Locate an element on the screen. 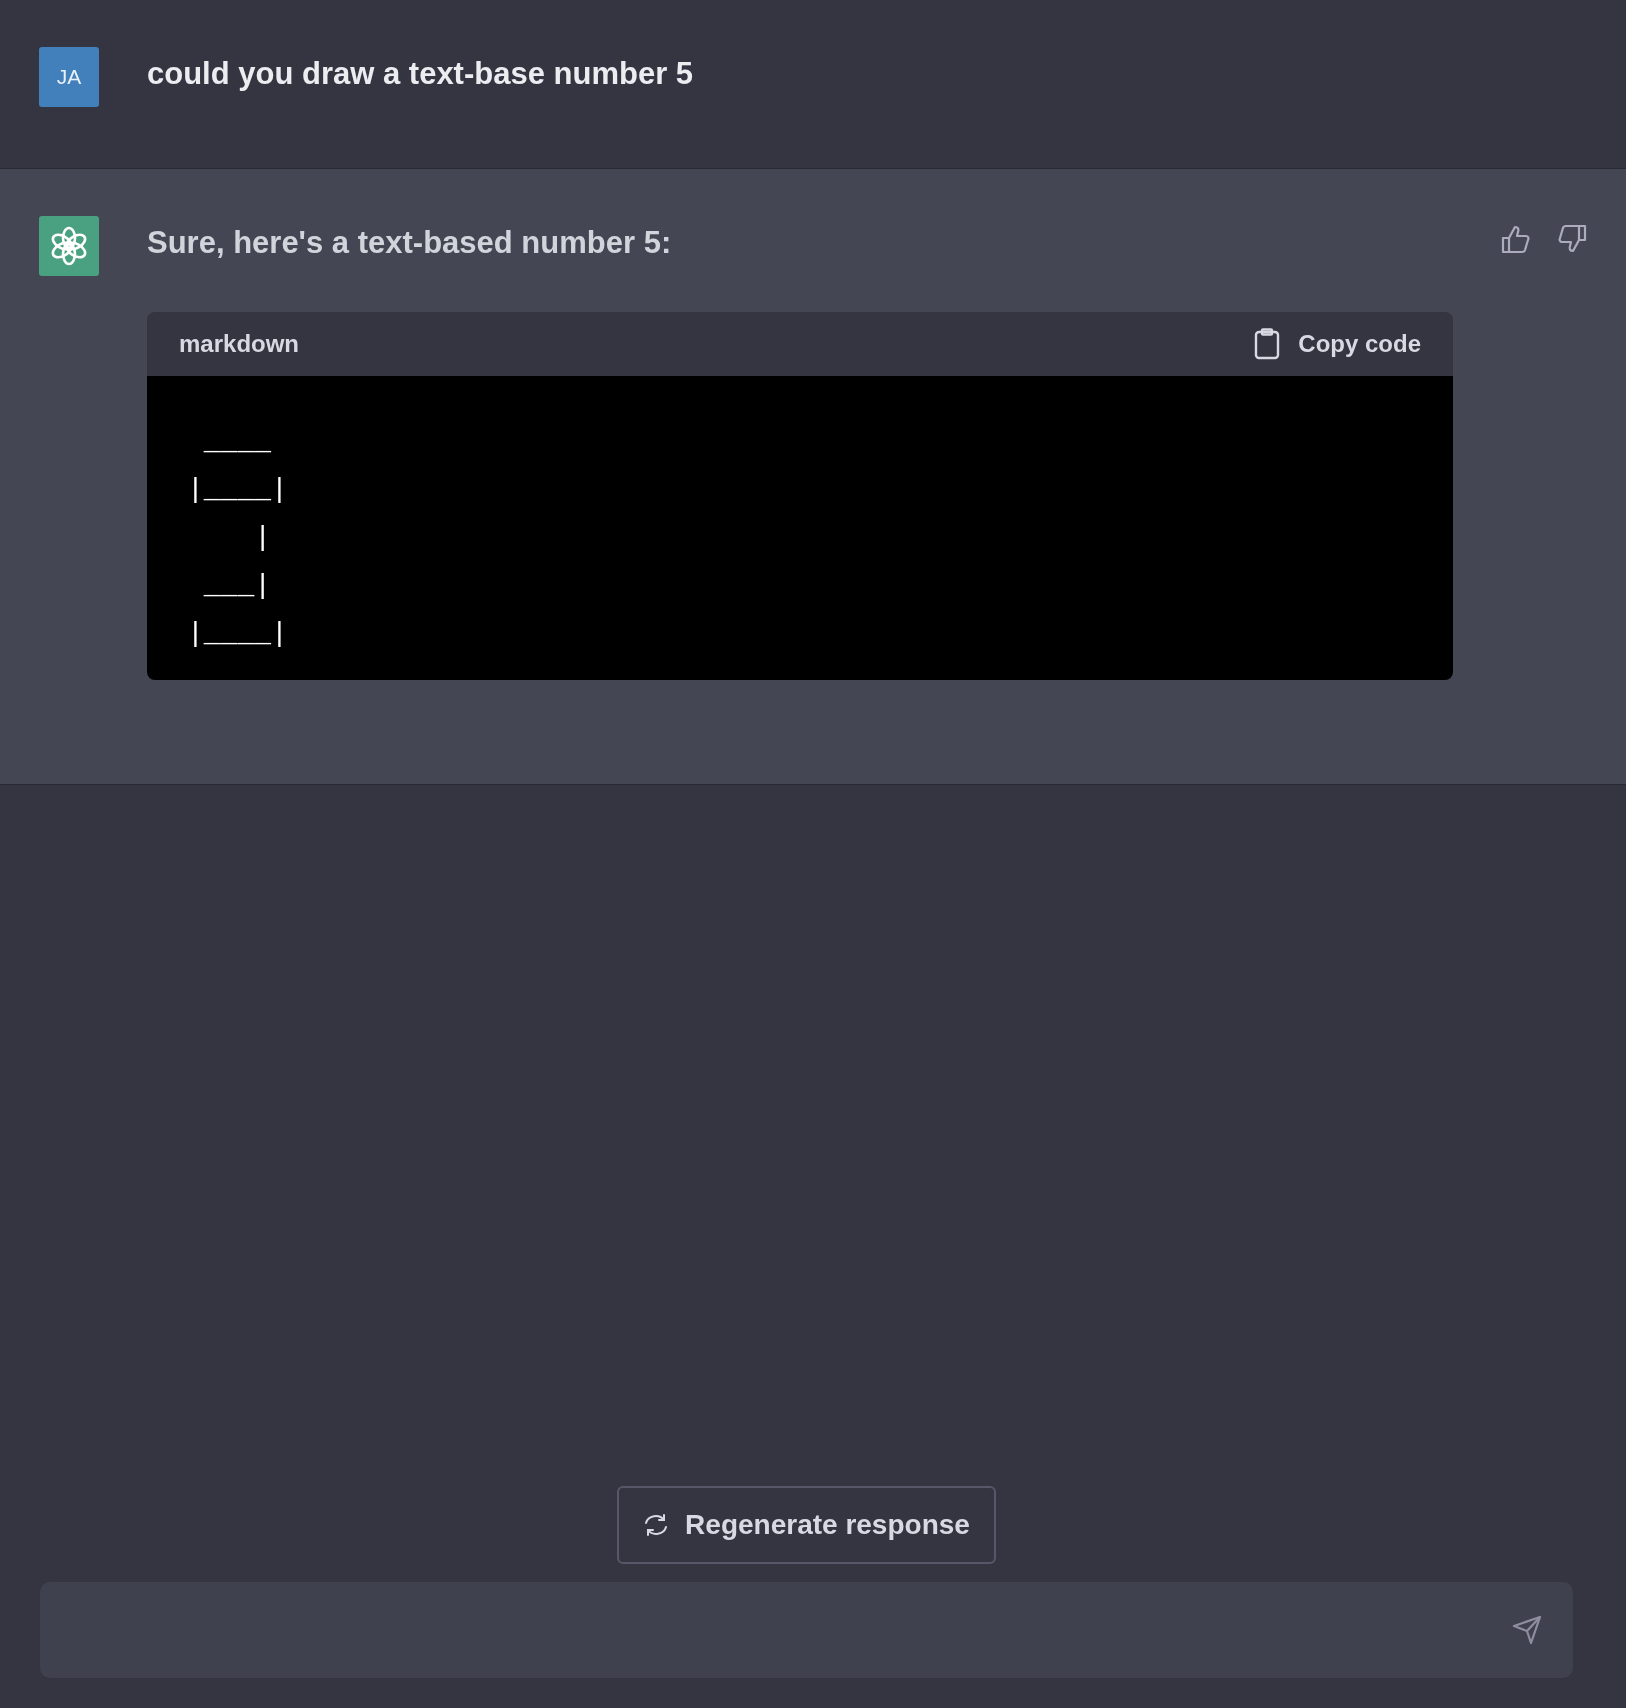  thumbs-down-button is located at coordinates (1572, 239).